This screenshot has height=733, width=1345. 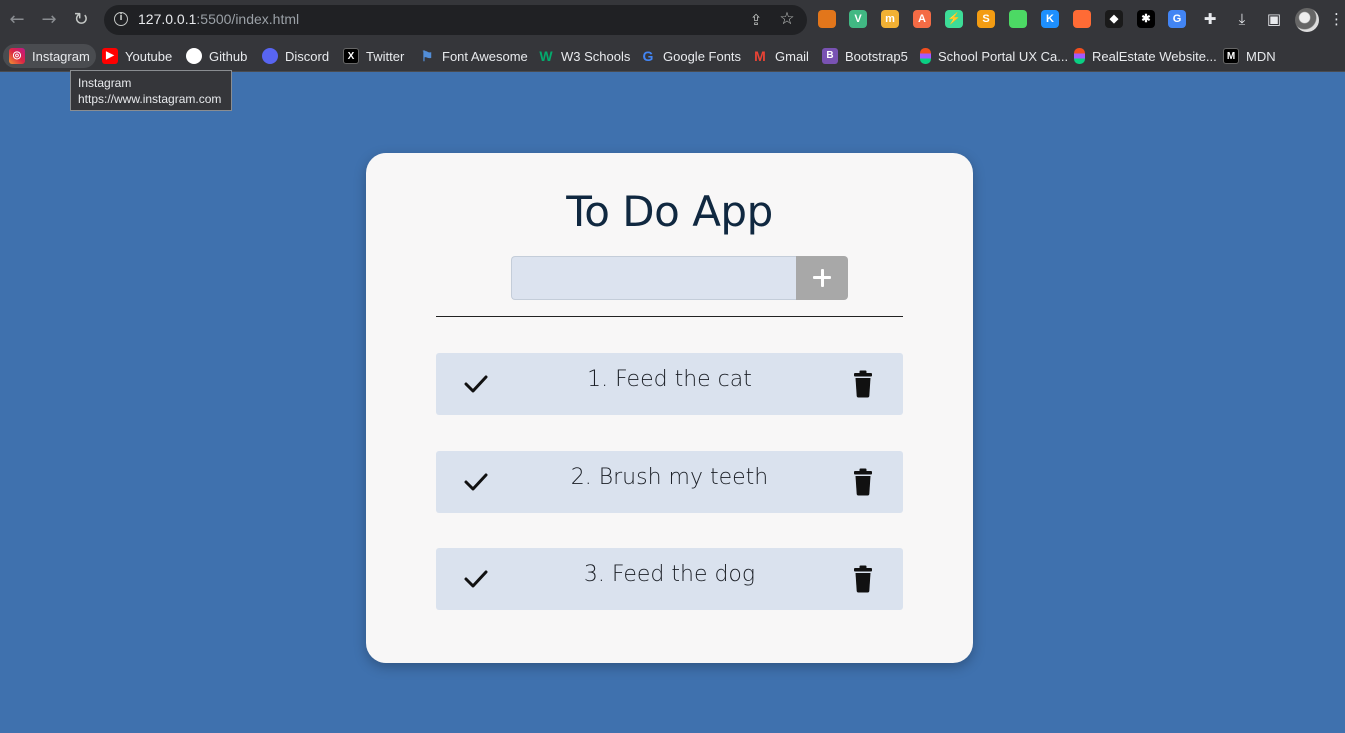 I want to click on forward-arrow-icon: →, so click(x=49, y=20).